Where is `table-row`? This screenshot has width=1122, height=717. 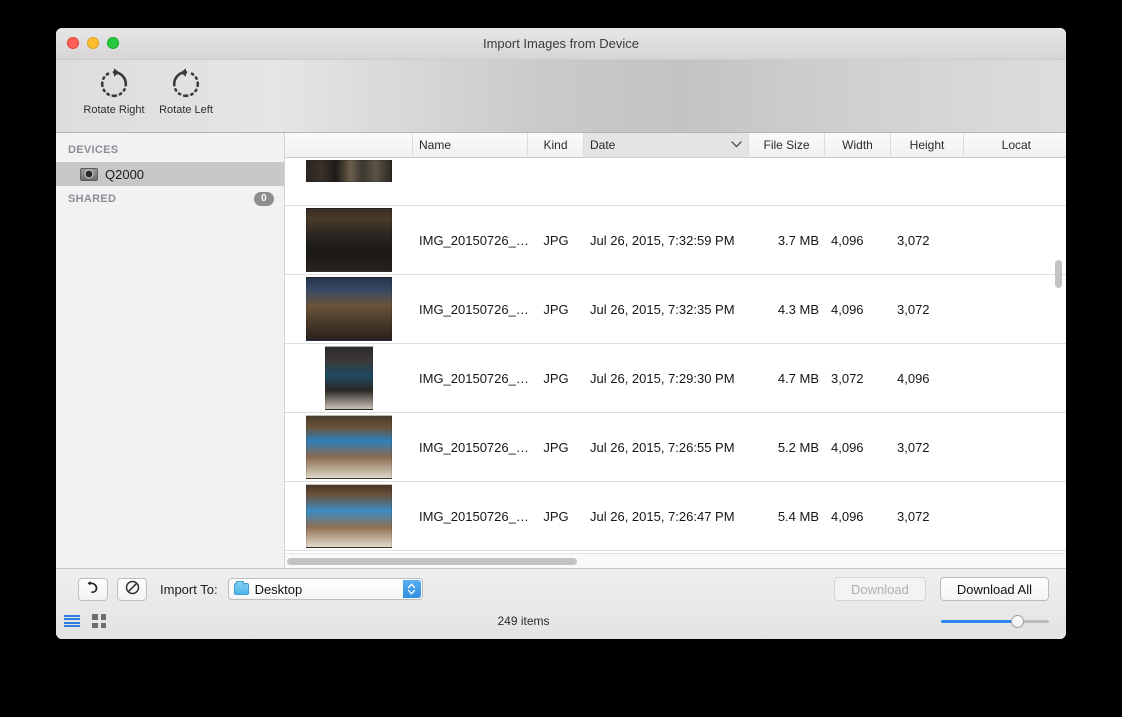 table-row is located at coordinates (675, 182).